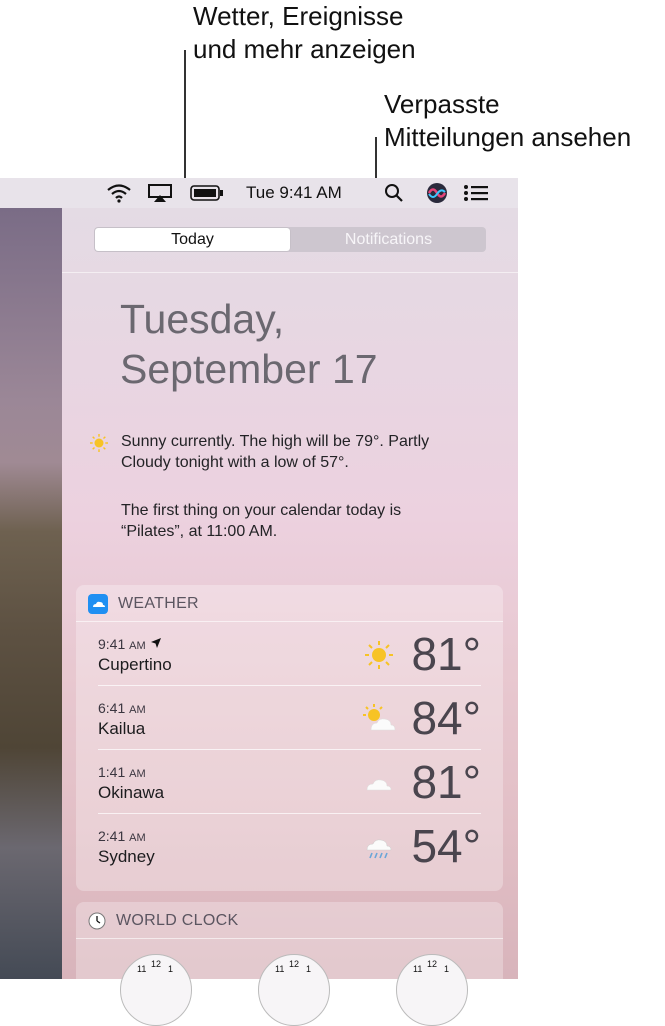 The image size is (665, 1026). What do you see at coordinates (379, 785) in the screenshot?
I see `cloud-icon` at bounding box center [379, 785].